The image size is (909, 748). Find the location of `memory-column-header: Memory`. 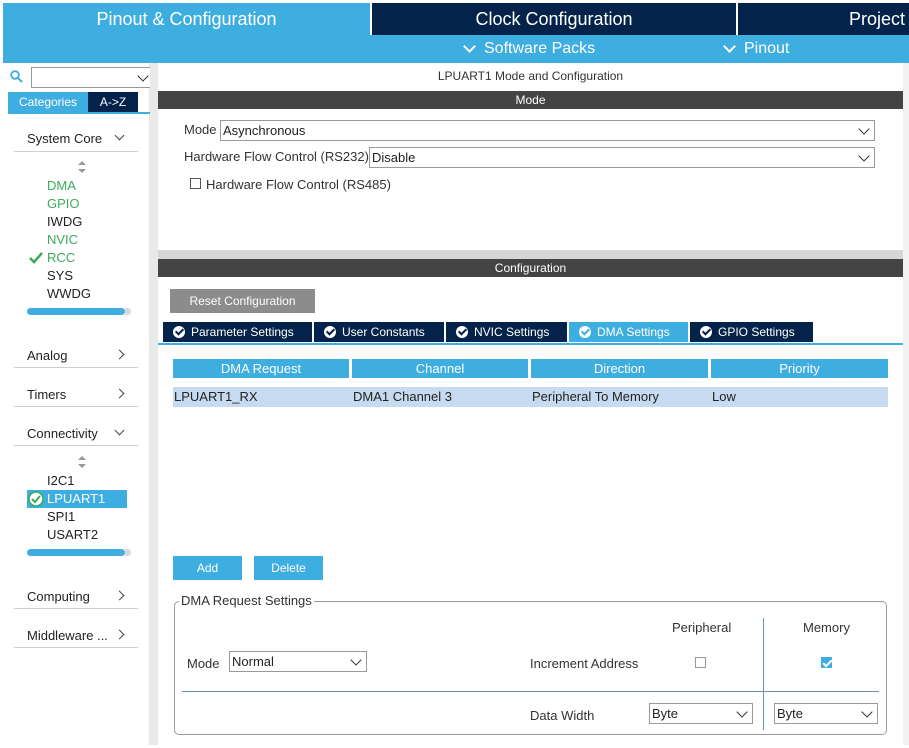

memory-column-header: Memory is located at coordinates (826, 627).